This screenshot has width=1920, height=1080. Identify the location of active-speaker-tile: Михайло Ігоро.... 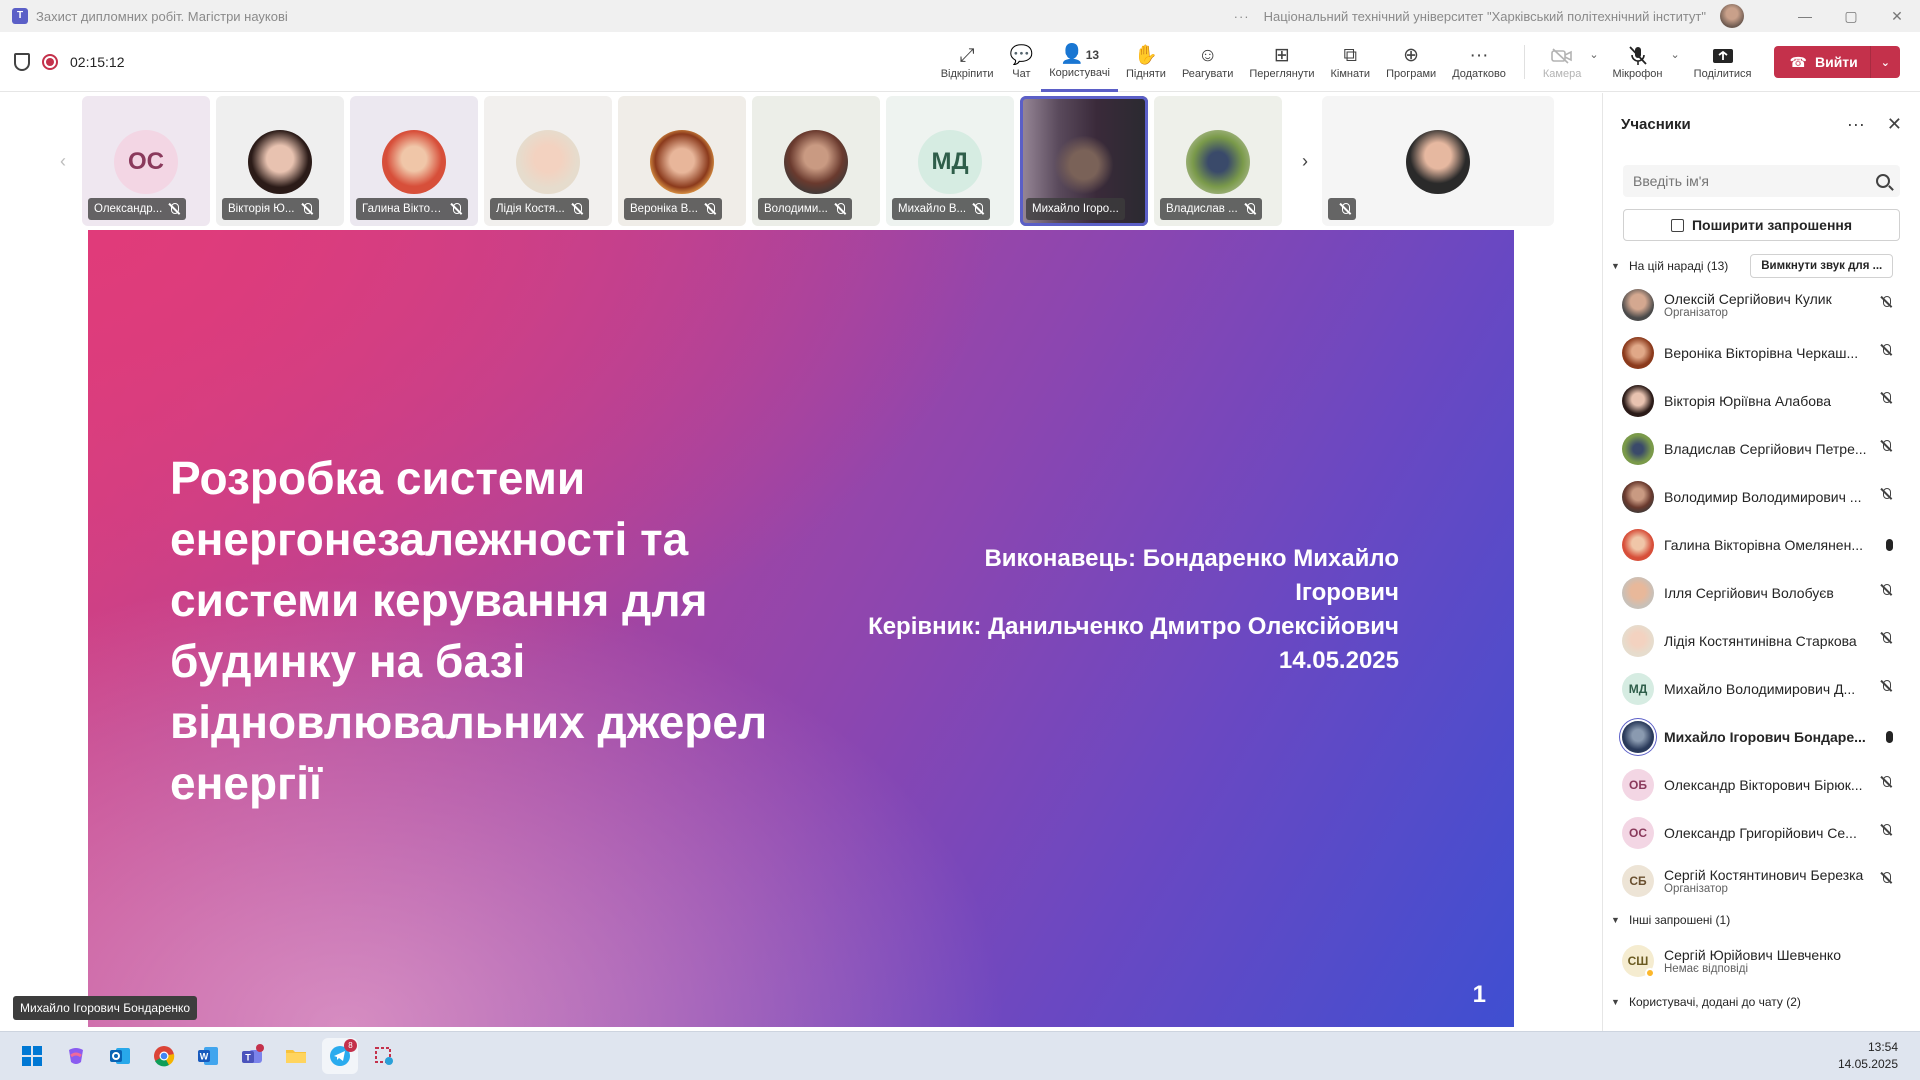
(1084, 161).